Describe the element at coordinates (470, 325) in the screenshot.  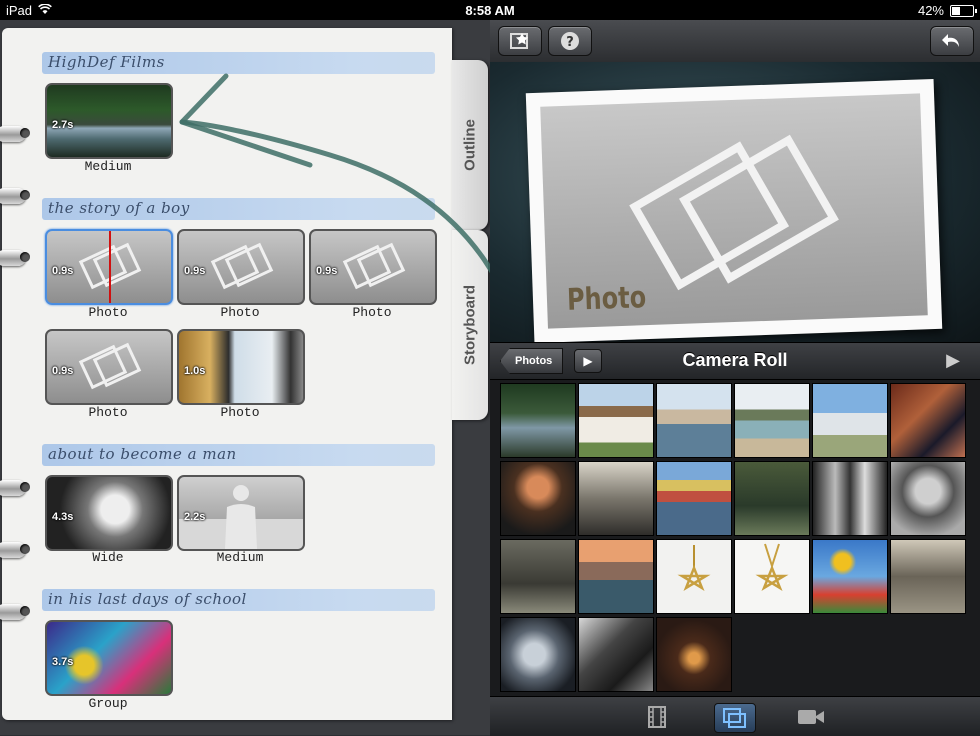
I see `tab-storyboard: Storyboard` at that location.